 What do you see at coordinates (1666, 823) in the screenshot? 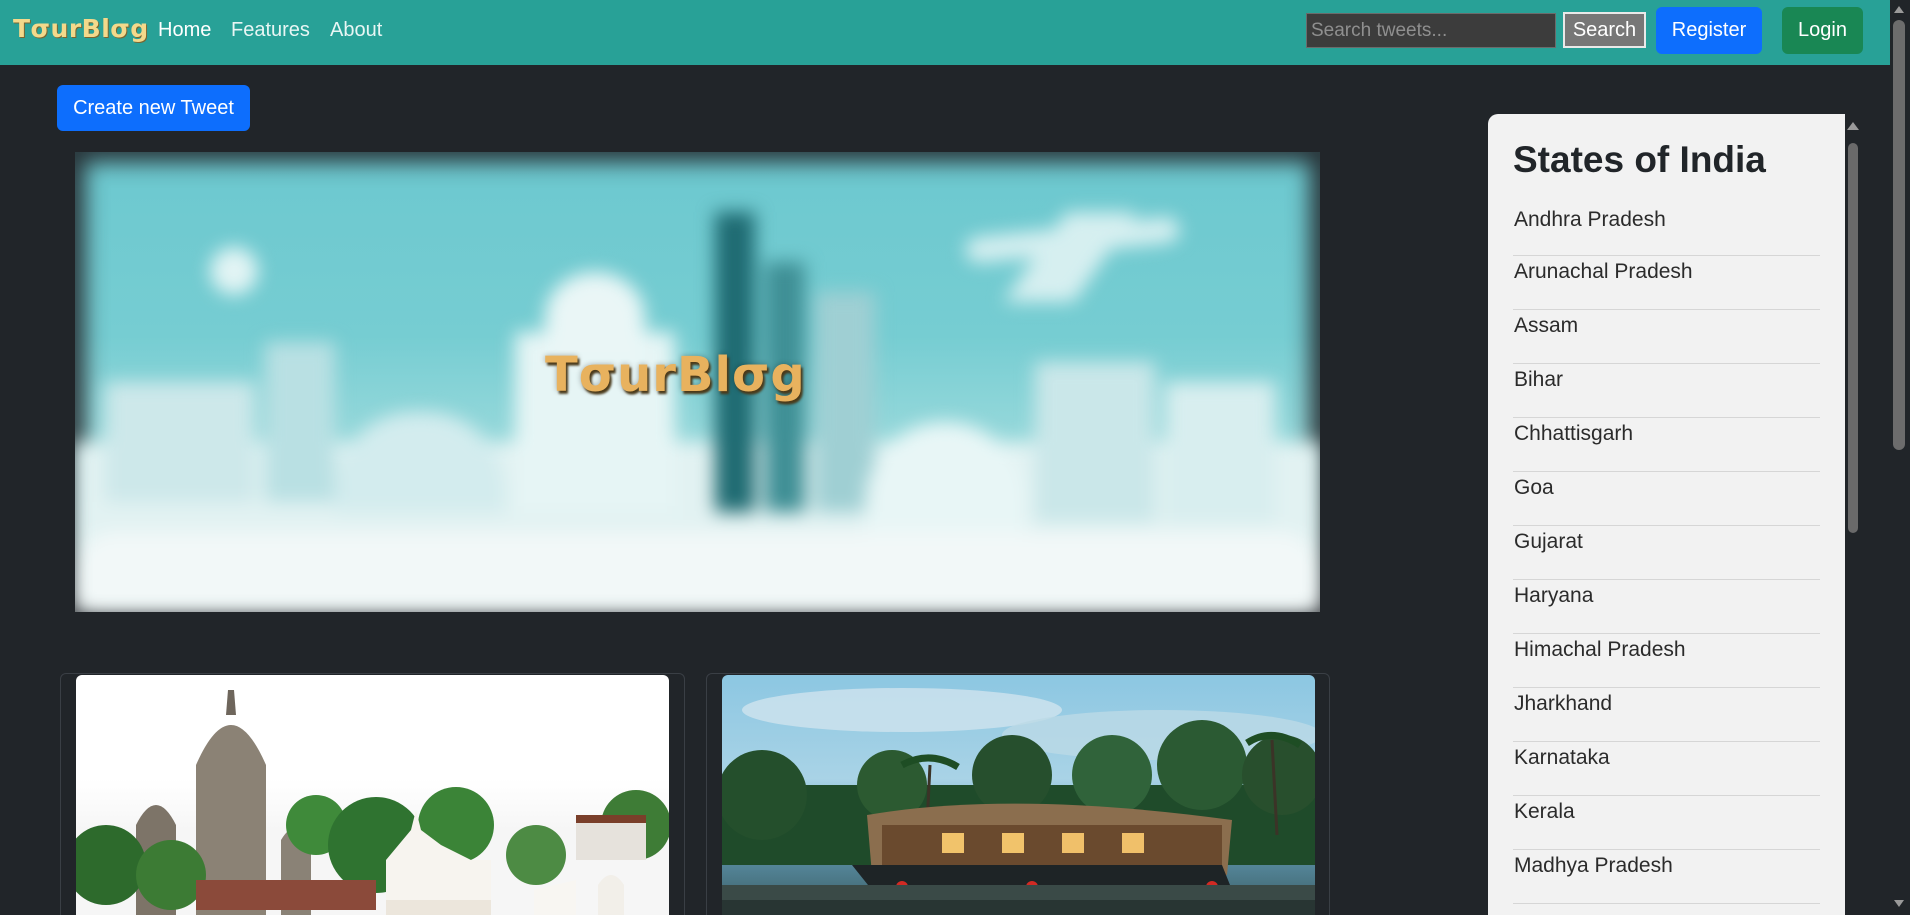
I see `state-item: Kerala` at bounding box center [1666, 823].